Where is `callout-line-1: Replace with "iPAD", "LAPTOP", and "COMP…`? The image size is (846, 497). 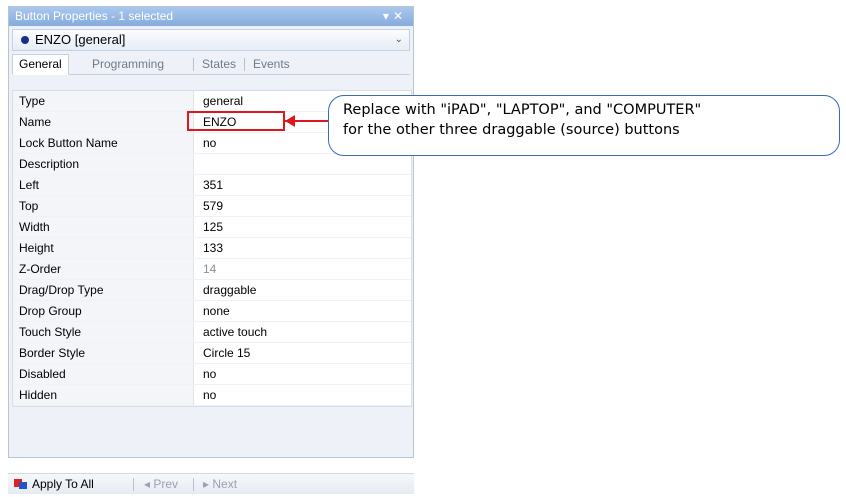
callout-line-1: Replace with "iPAD", "LAPTOP", and "COMP… is located at coordinates (522, 110).